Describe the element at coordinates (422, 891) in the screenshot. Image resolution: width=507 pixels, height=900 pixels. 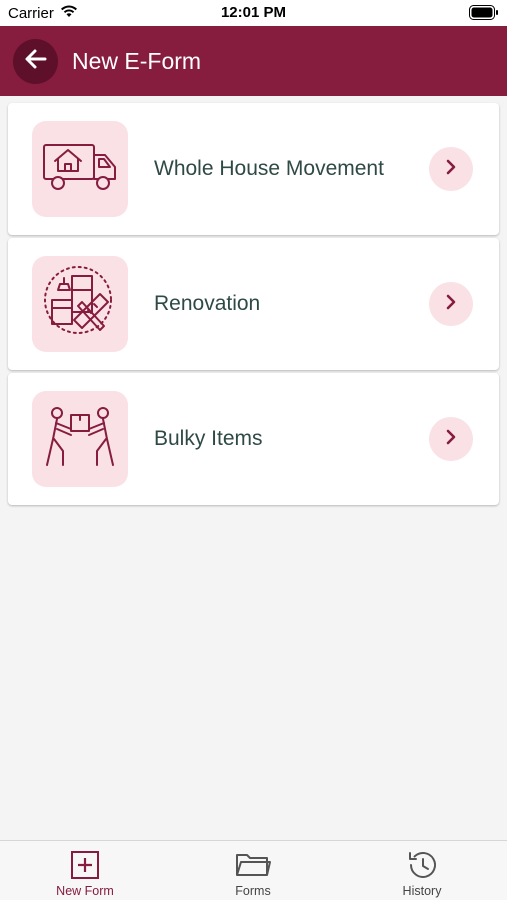
I see `tab-label: History` at that location.